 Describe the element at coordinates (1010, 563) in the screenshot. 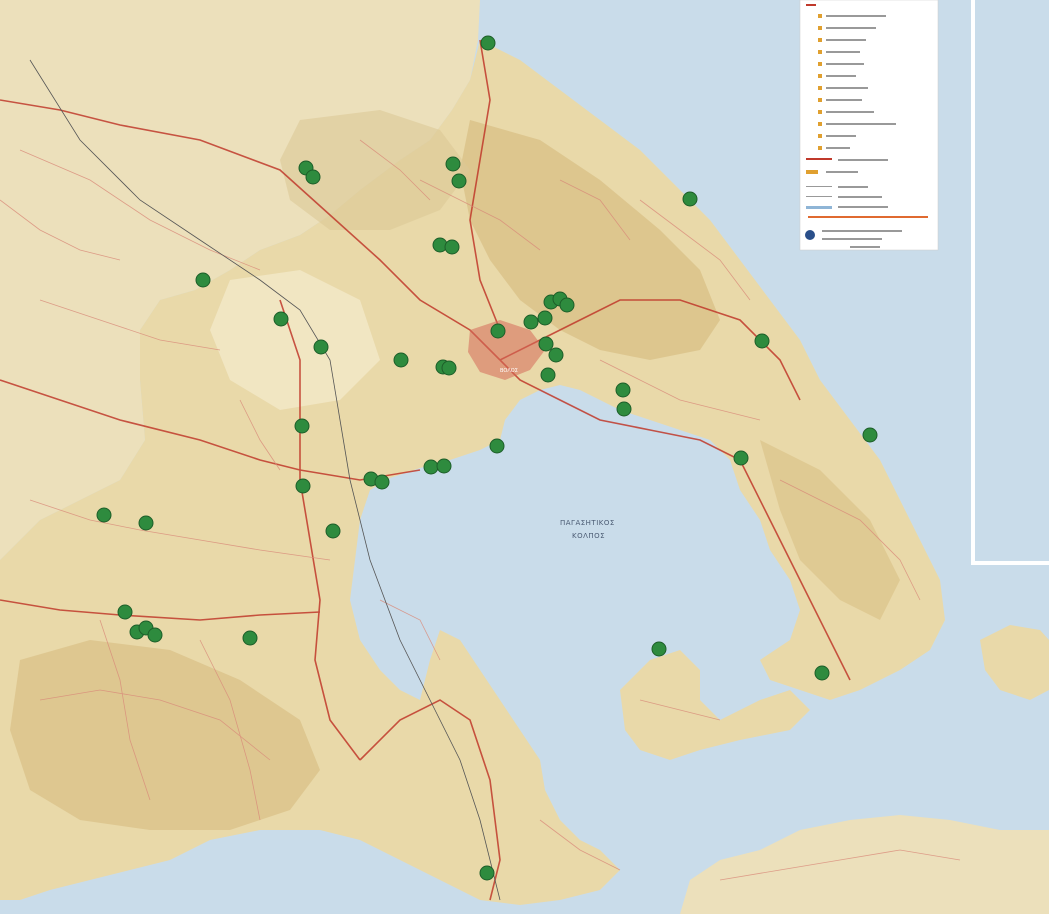

I see `frame-strip-bottom` at that location.